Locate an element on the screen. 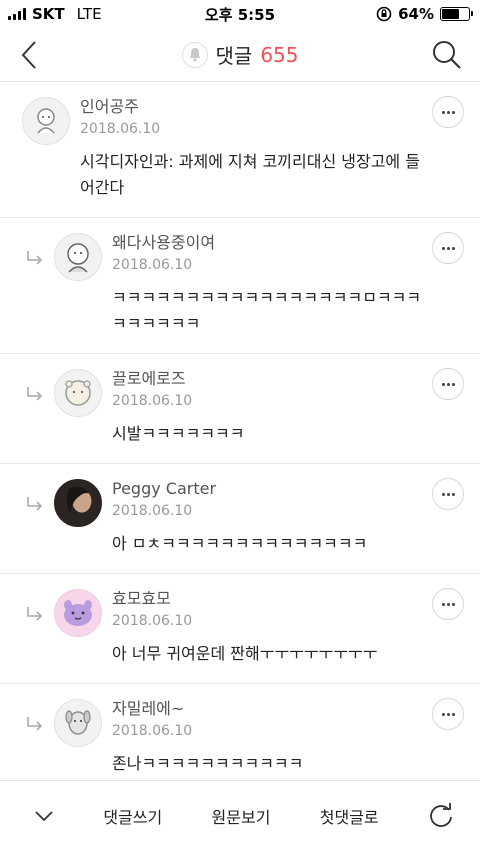 This screenshot has height=854, width=480. network-label: LTE is located at coordinates (89, 14).